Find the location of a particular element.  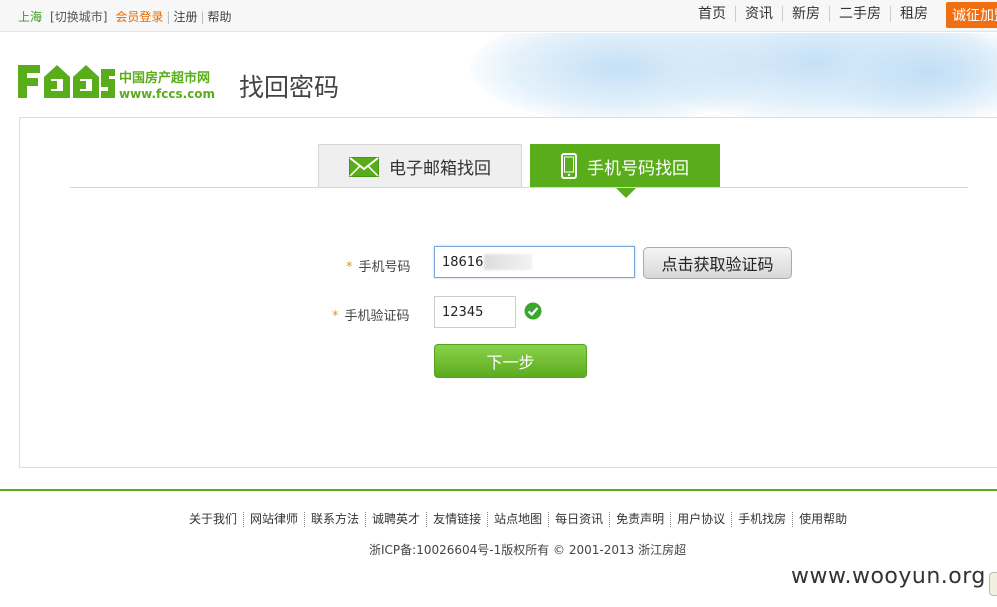

tab-email-recovery: 电子邮箱找回 is located at coordinates (420, 166).